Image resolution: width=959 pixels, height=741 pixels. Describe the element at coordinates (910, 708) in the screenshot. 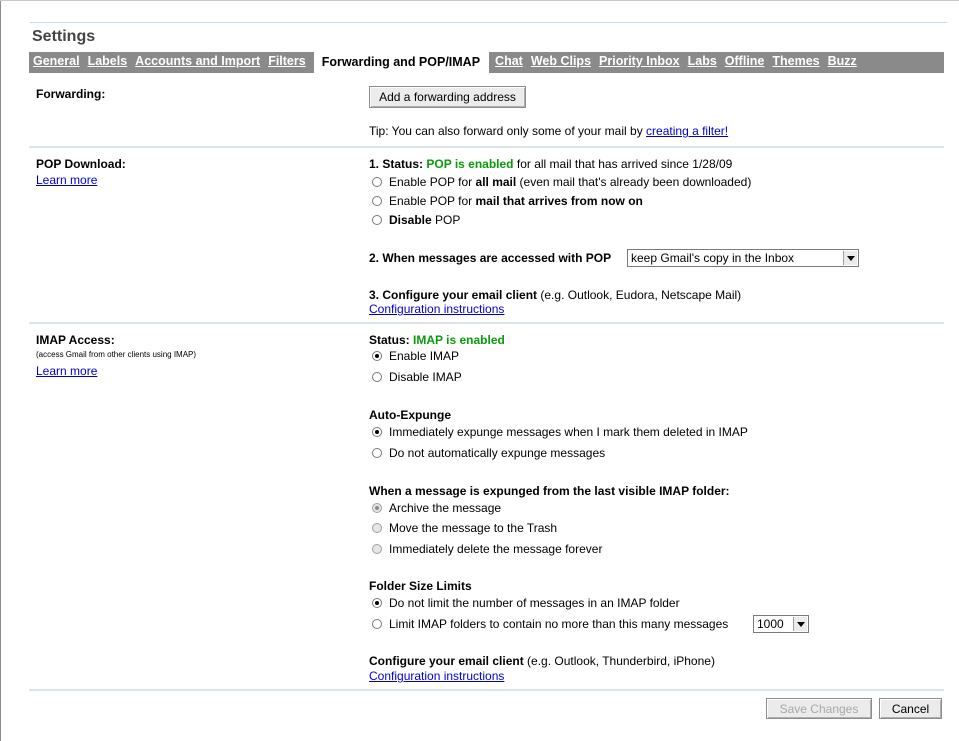

I see `cancel-button: Cancel` at that location.